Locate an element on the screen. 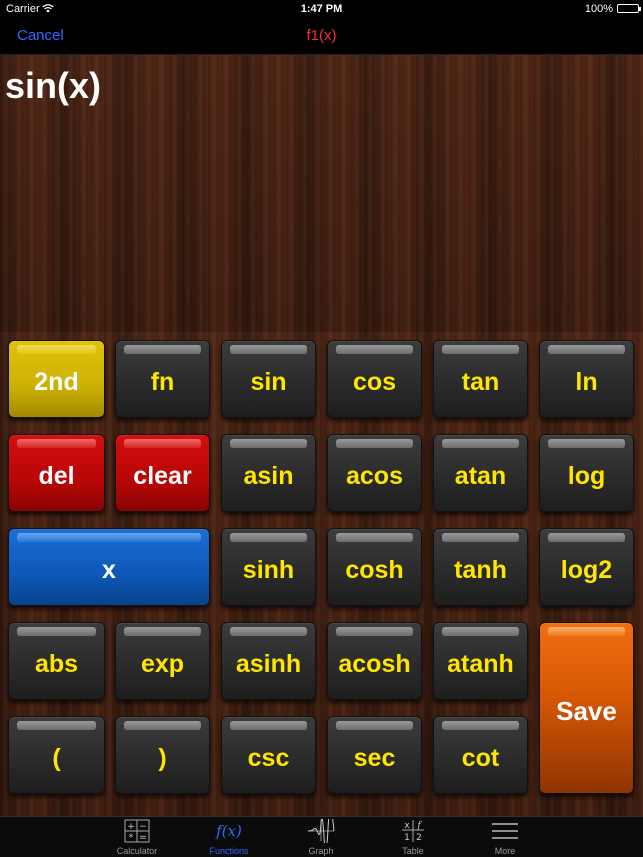 This screenshot has width=643, height=857. key-asinh: asinh is located at coordinates (268, 661).